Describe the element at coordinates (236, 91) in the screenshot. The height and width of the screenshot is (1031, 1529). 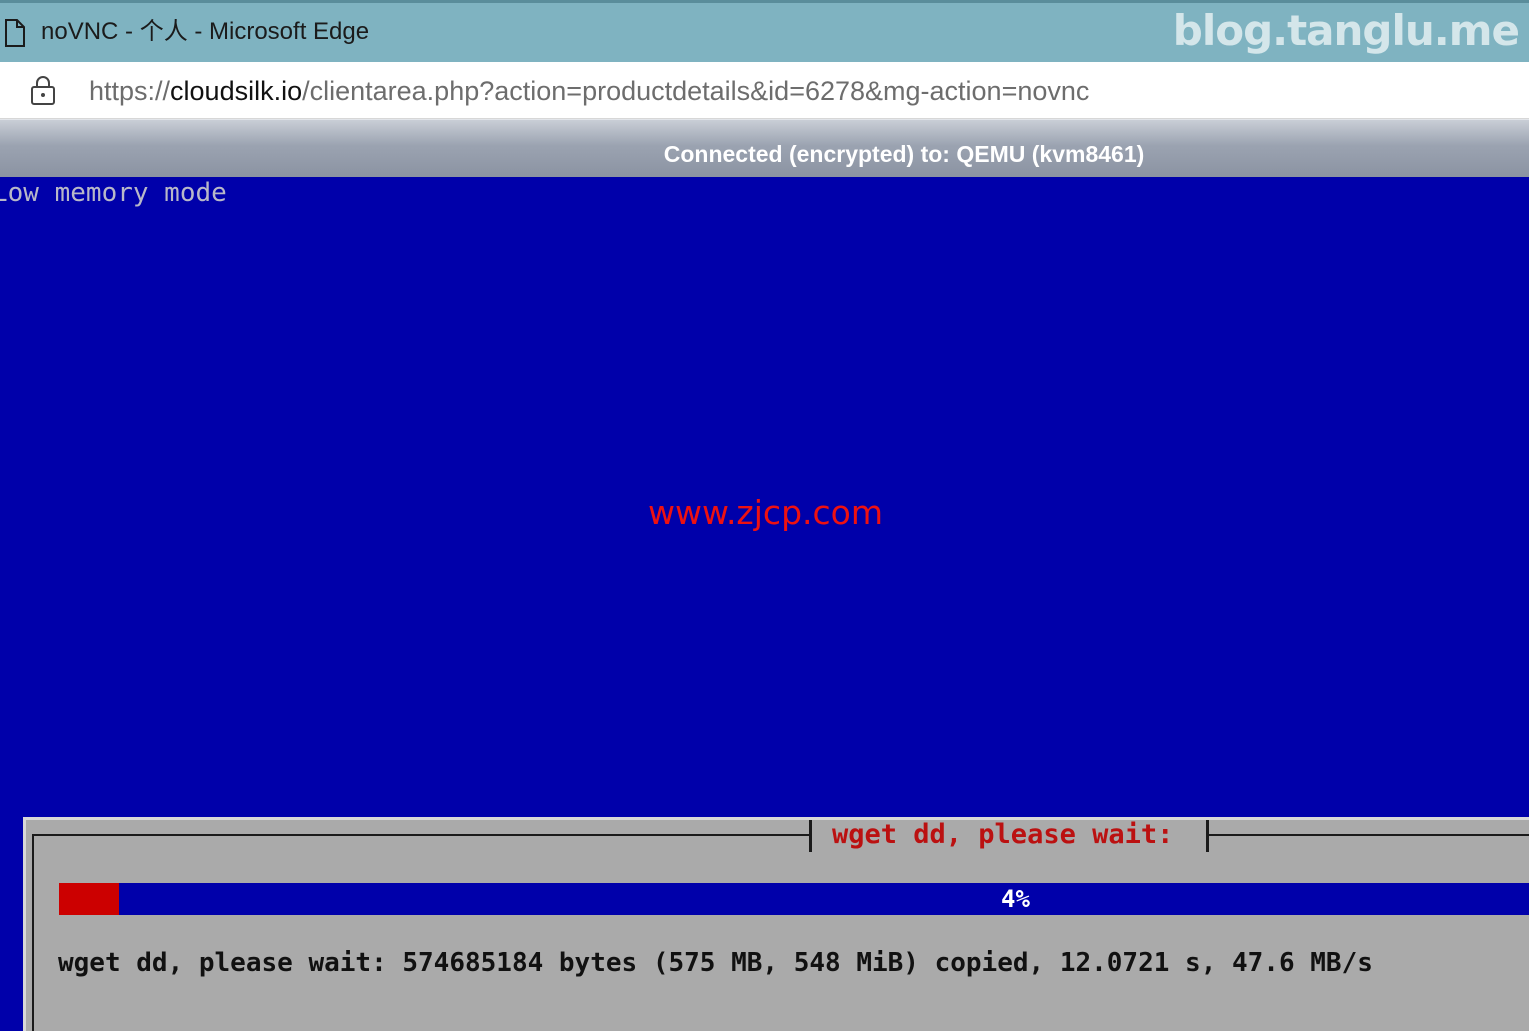
I see `url-domain: cloudsilk.io` at that location.